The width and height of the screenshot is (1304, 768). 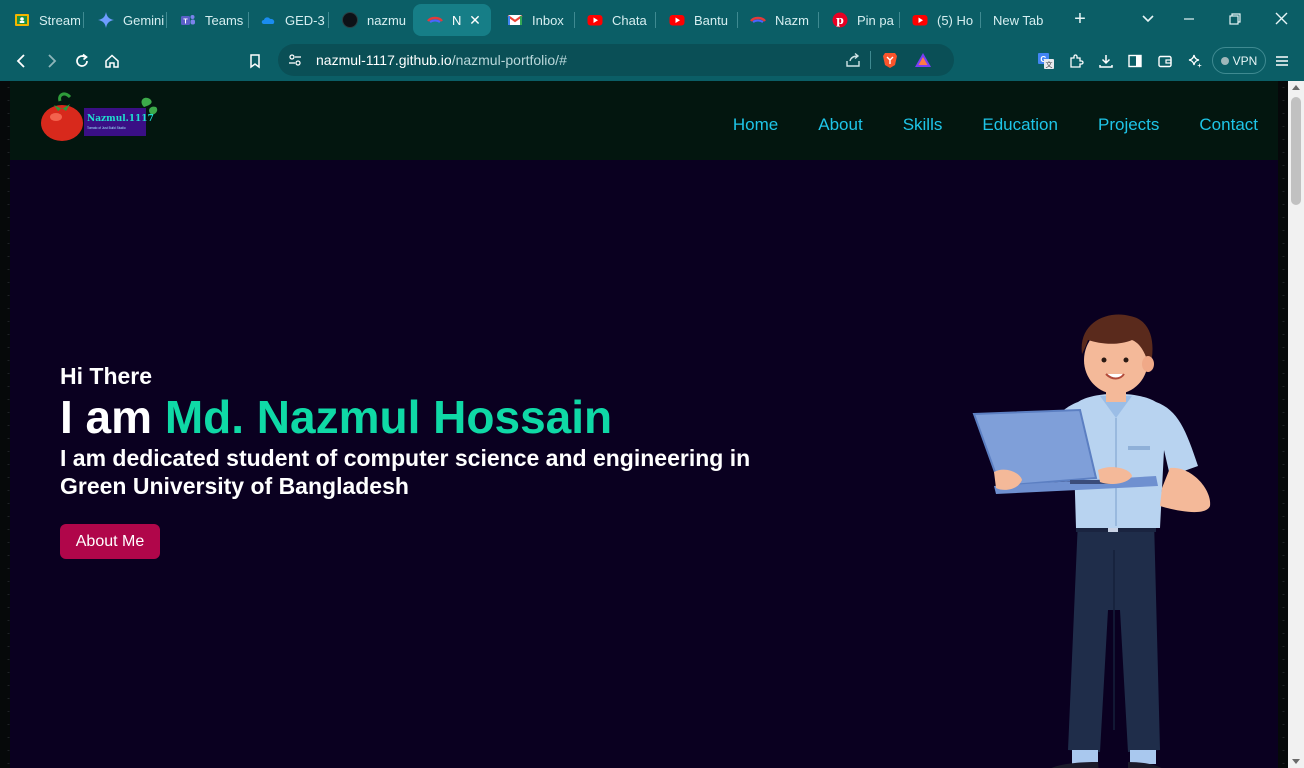 What do you see at coordinates (890, 62) in the screenshot?
I see `brave-shields-icon` at bounding box center [890, 62].